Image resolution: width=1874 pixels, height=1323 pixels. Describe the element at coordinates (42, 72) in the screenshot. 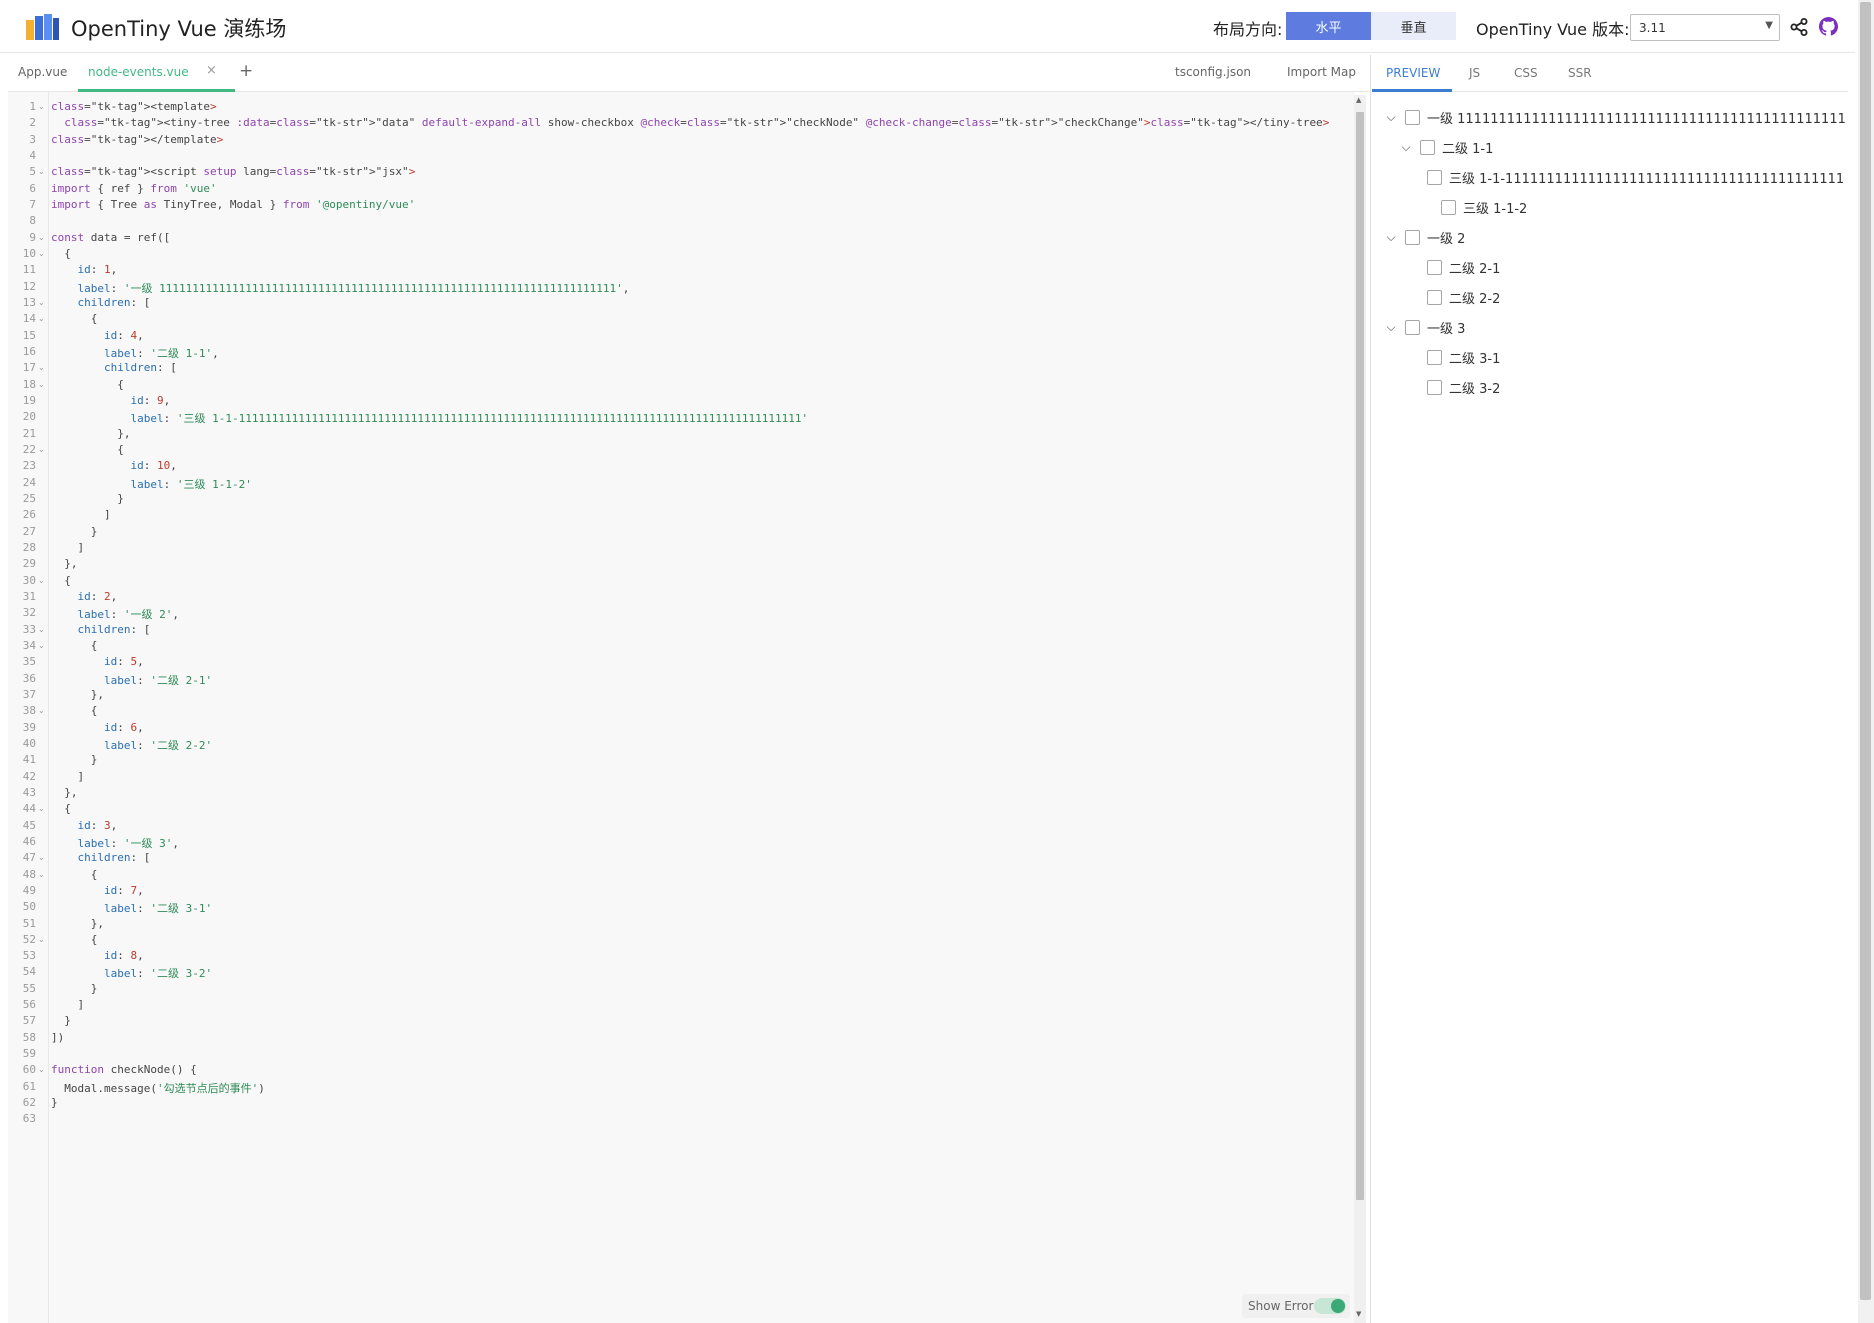

I see `tab-app-vue: App.vue` at that location.